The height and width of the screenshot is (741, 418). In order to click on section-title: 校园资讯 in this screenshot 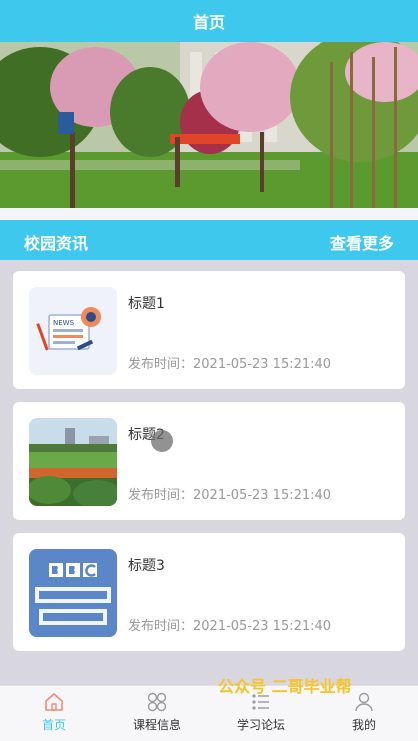, I will do `click(56, 243)`.